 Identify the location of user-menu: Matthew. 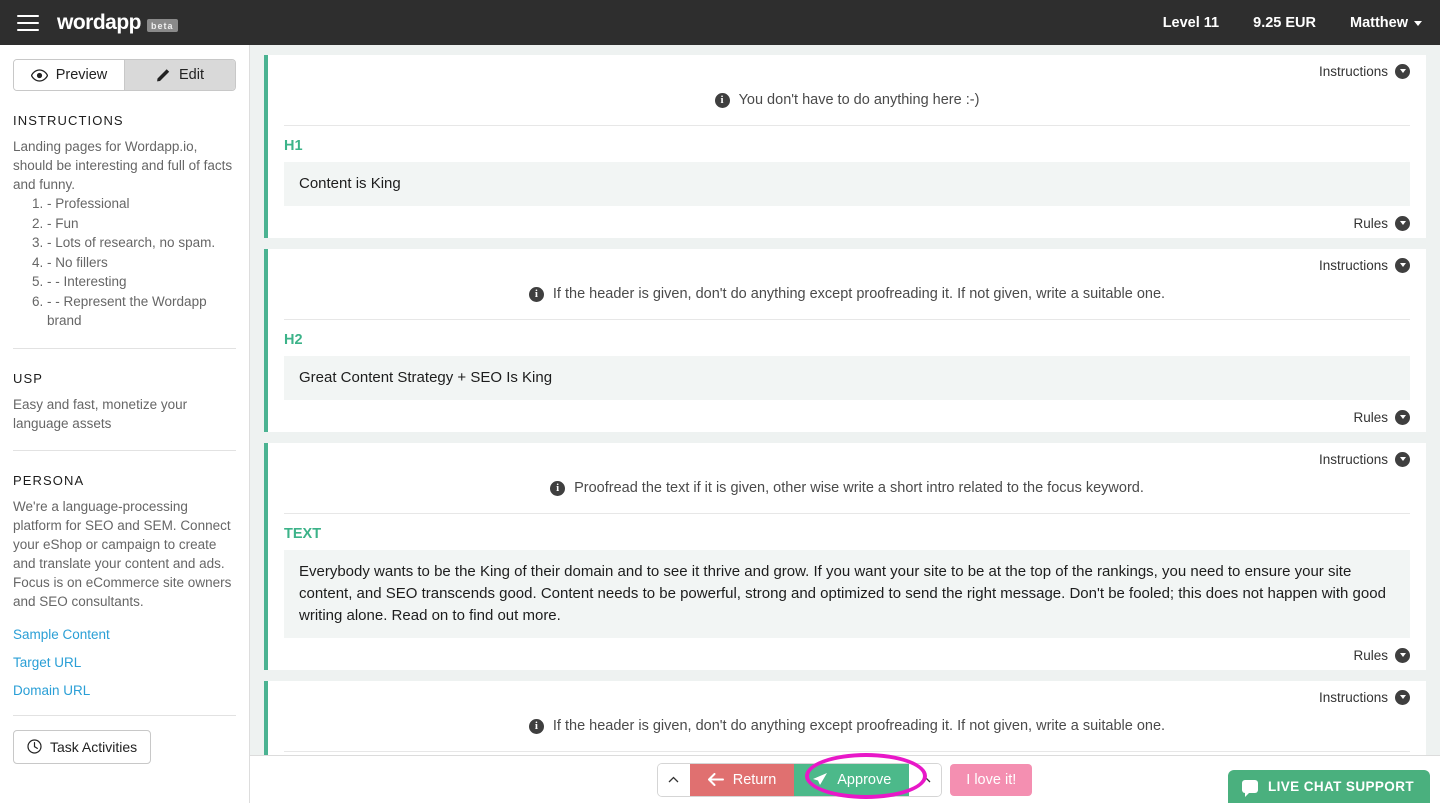
(1386, 23).